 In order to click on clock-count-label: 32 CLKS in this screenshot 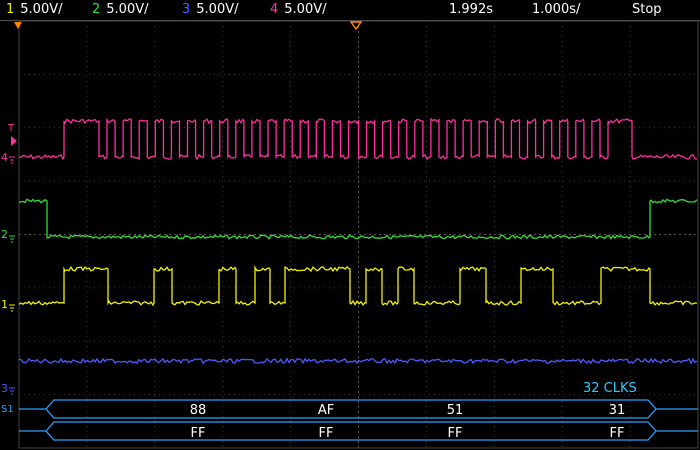, I will do `click(610, 388)`.